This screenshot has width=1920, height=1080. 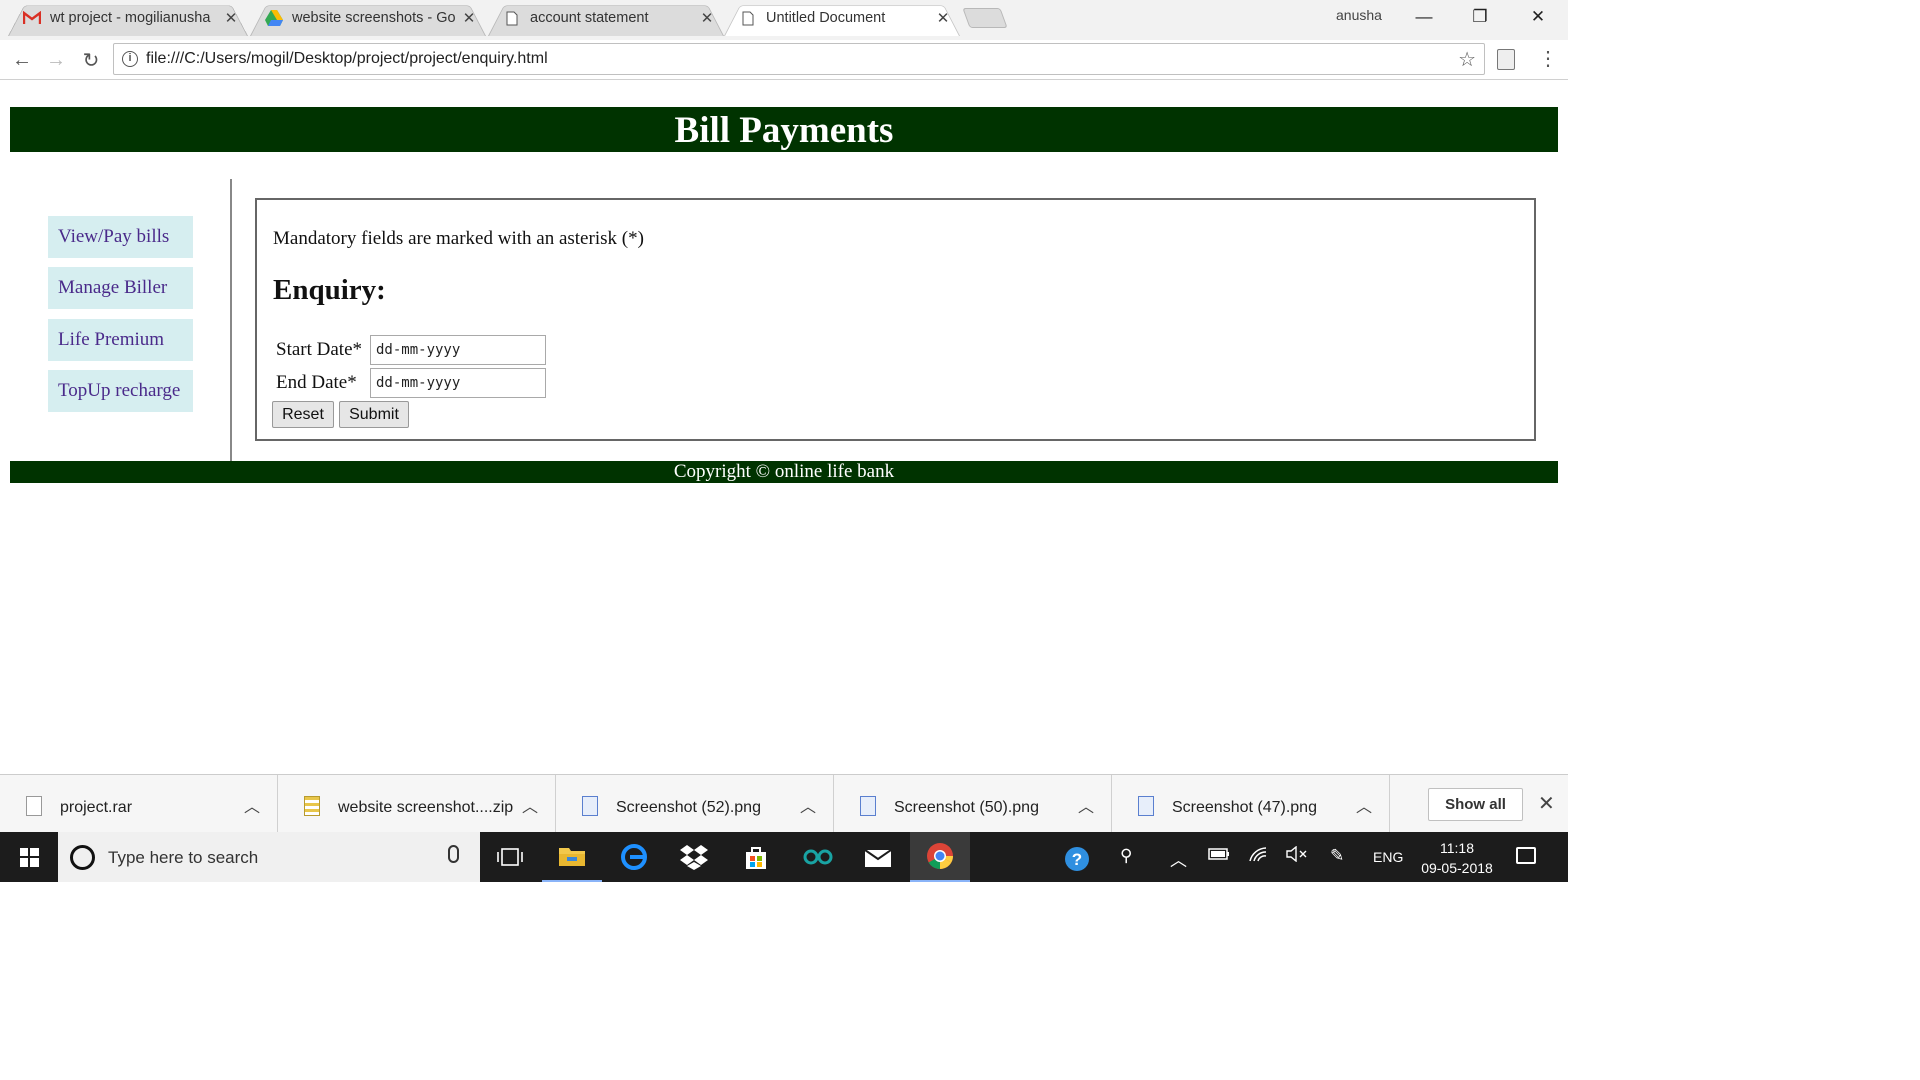 I want to click on people-icon: ⚲, so click(x=1126, y=856).